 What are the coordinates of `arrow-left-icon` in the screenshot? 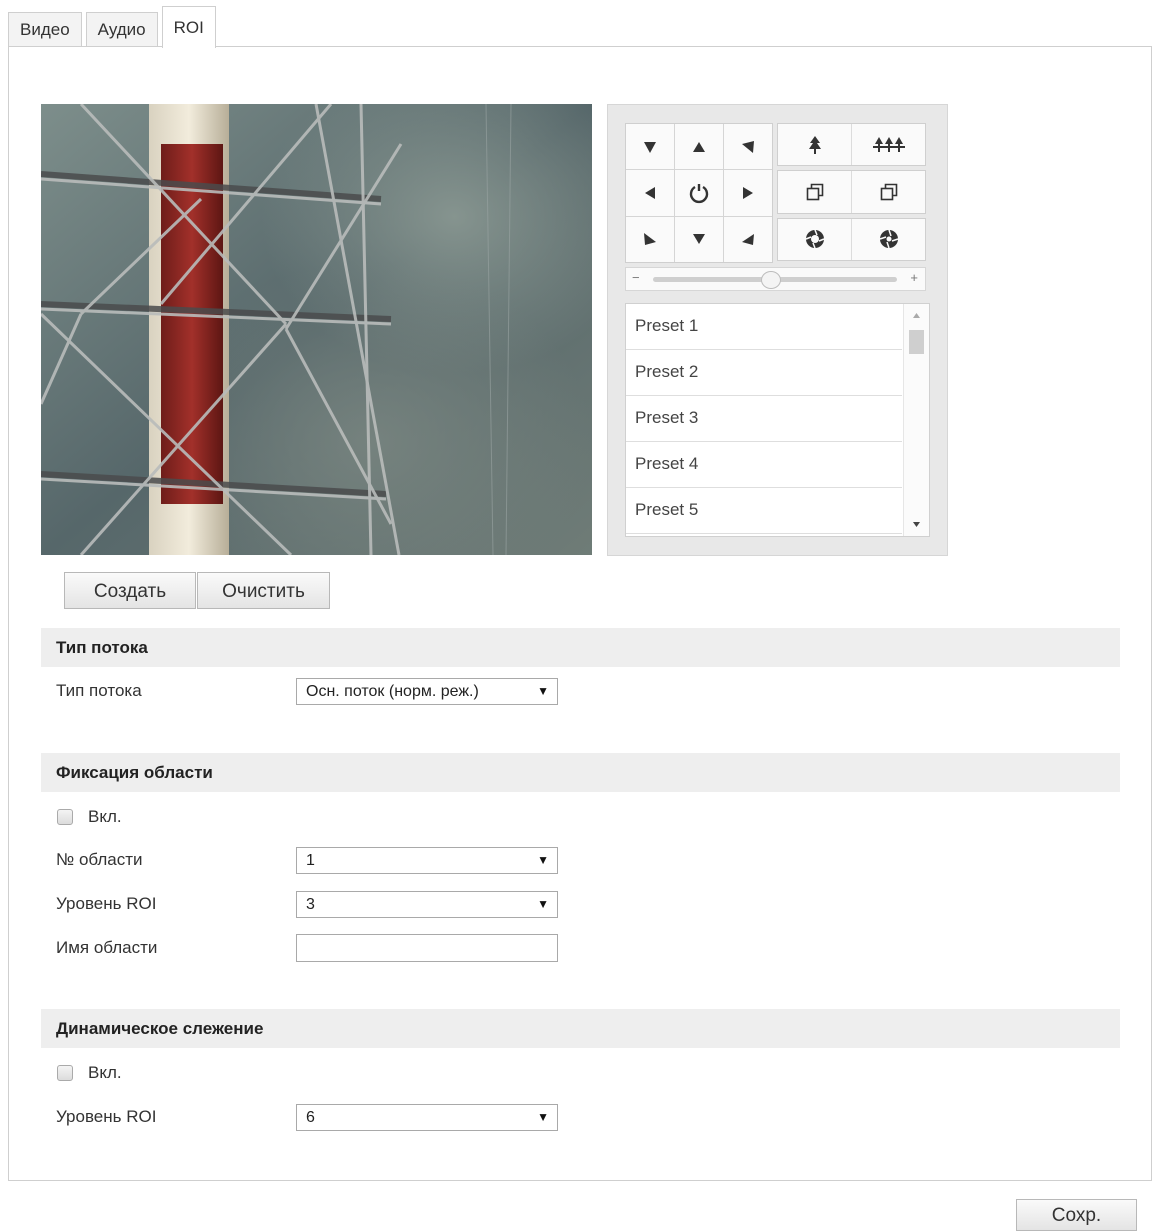 It's located at (650, 192).